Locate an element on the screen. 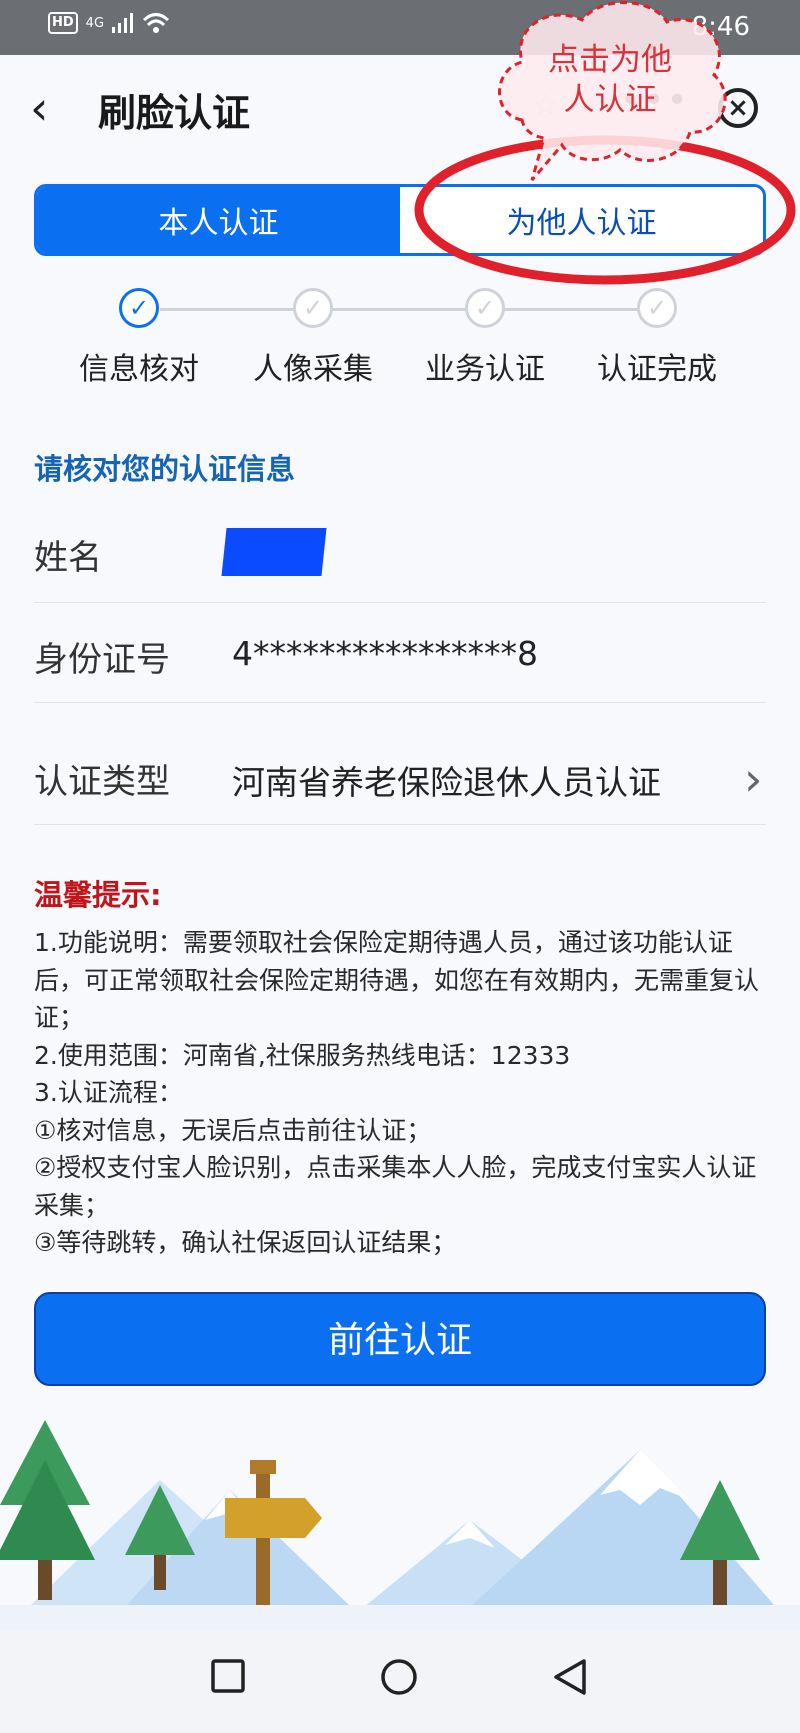  tab-self-auth: 本人认证 is located at coordinates (218, 220).